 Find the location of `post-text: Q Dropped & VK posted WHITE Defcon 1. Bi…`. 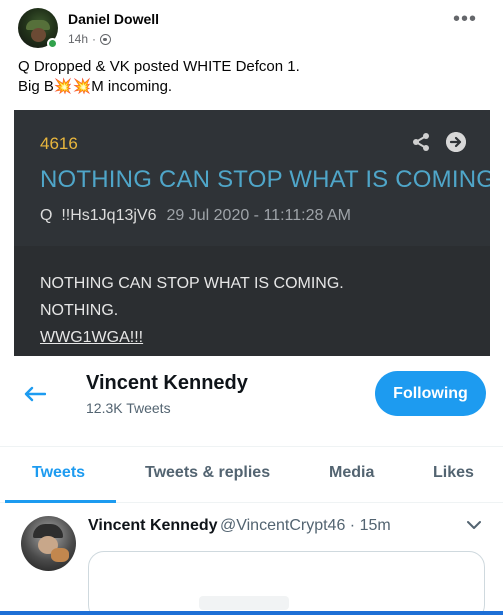

post-text: Q Dropped & VK posted WHITE Defcon 1. Bi… is located at coordinates (159, 77).